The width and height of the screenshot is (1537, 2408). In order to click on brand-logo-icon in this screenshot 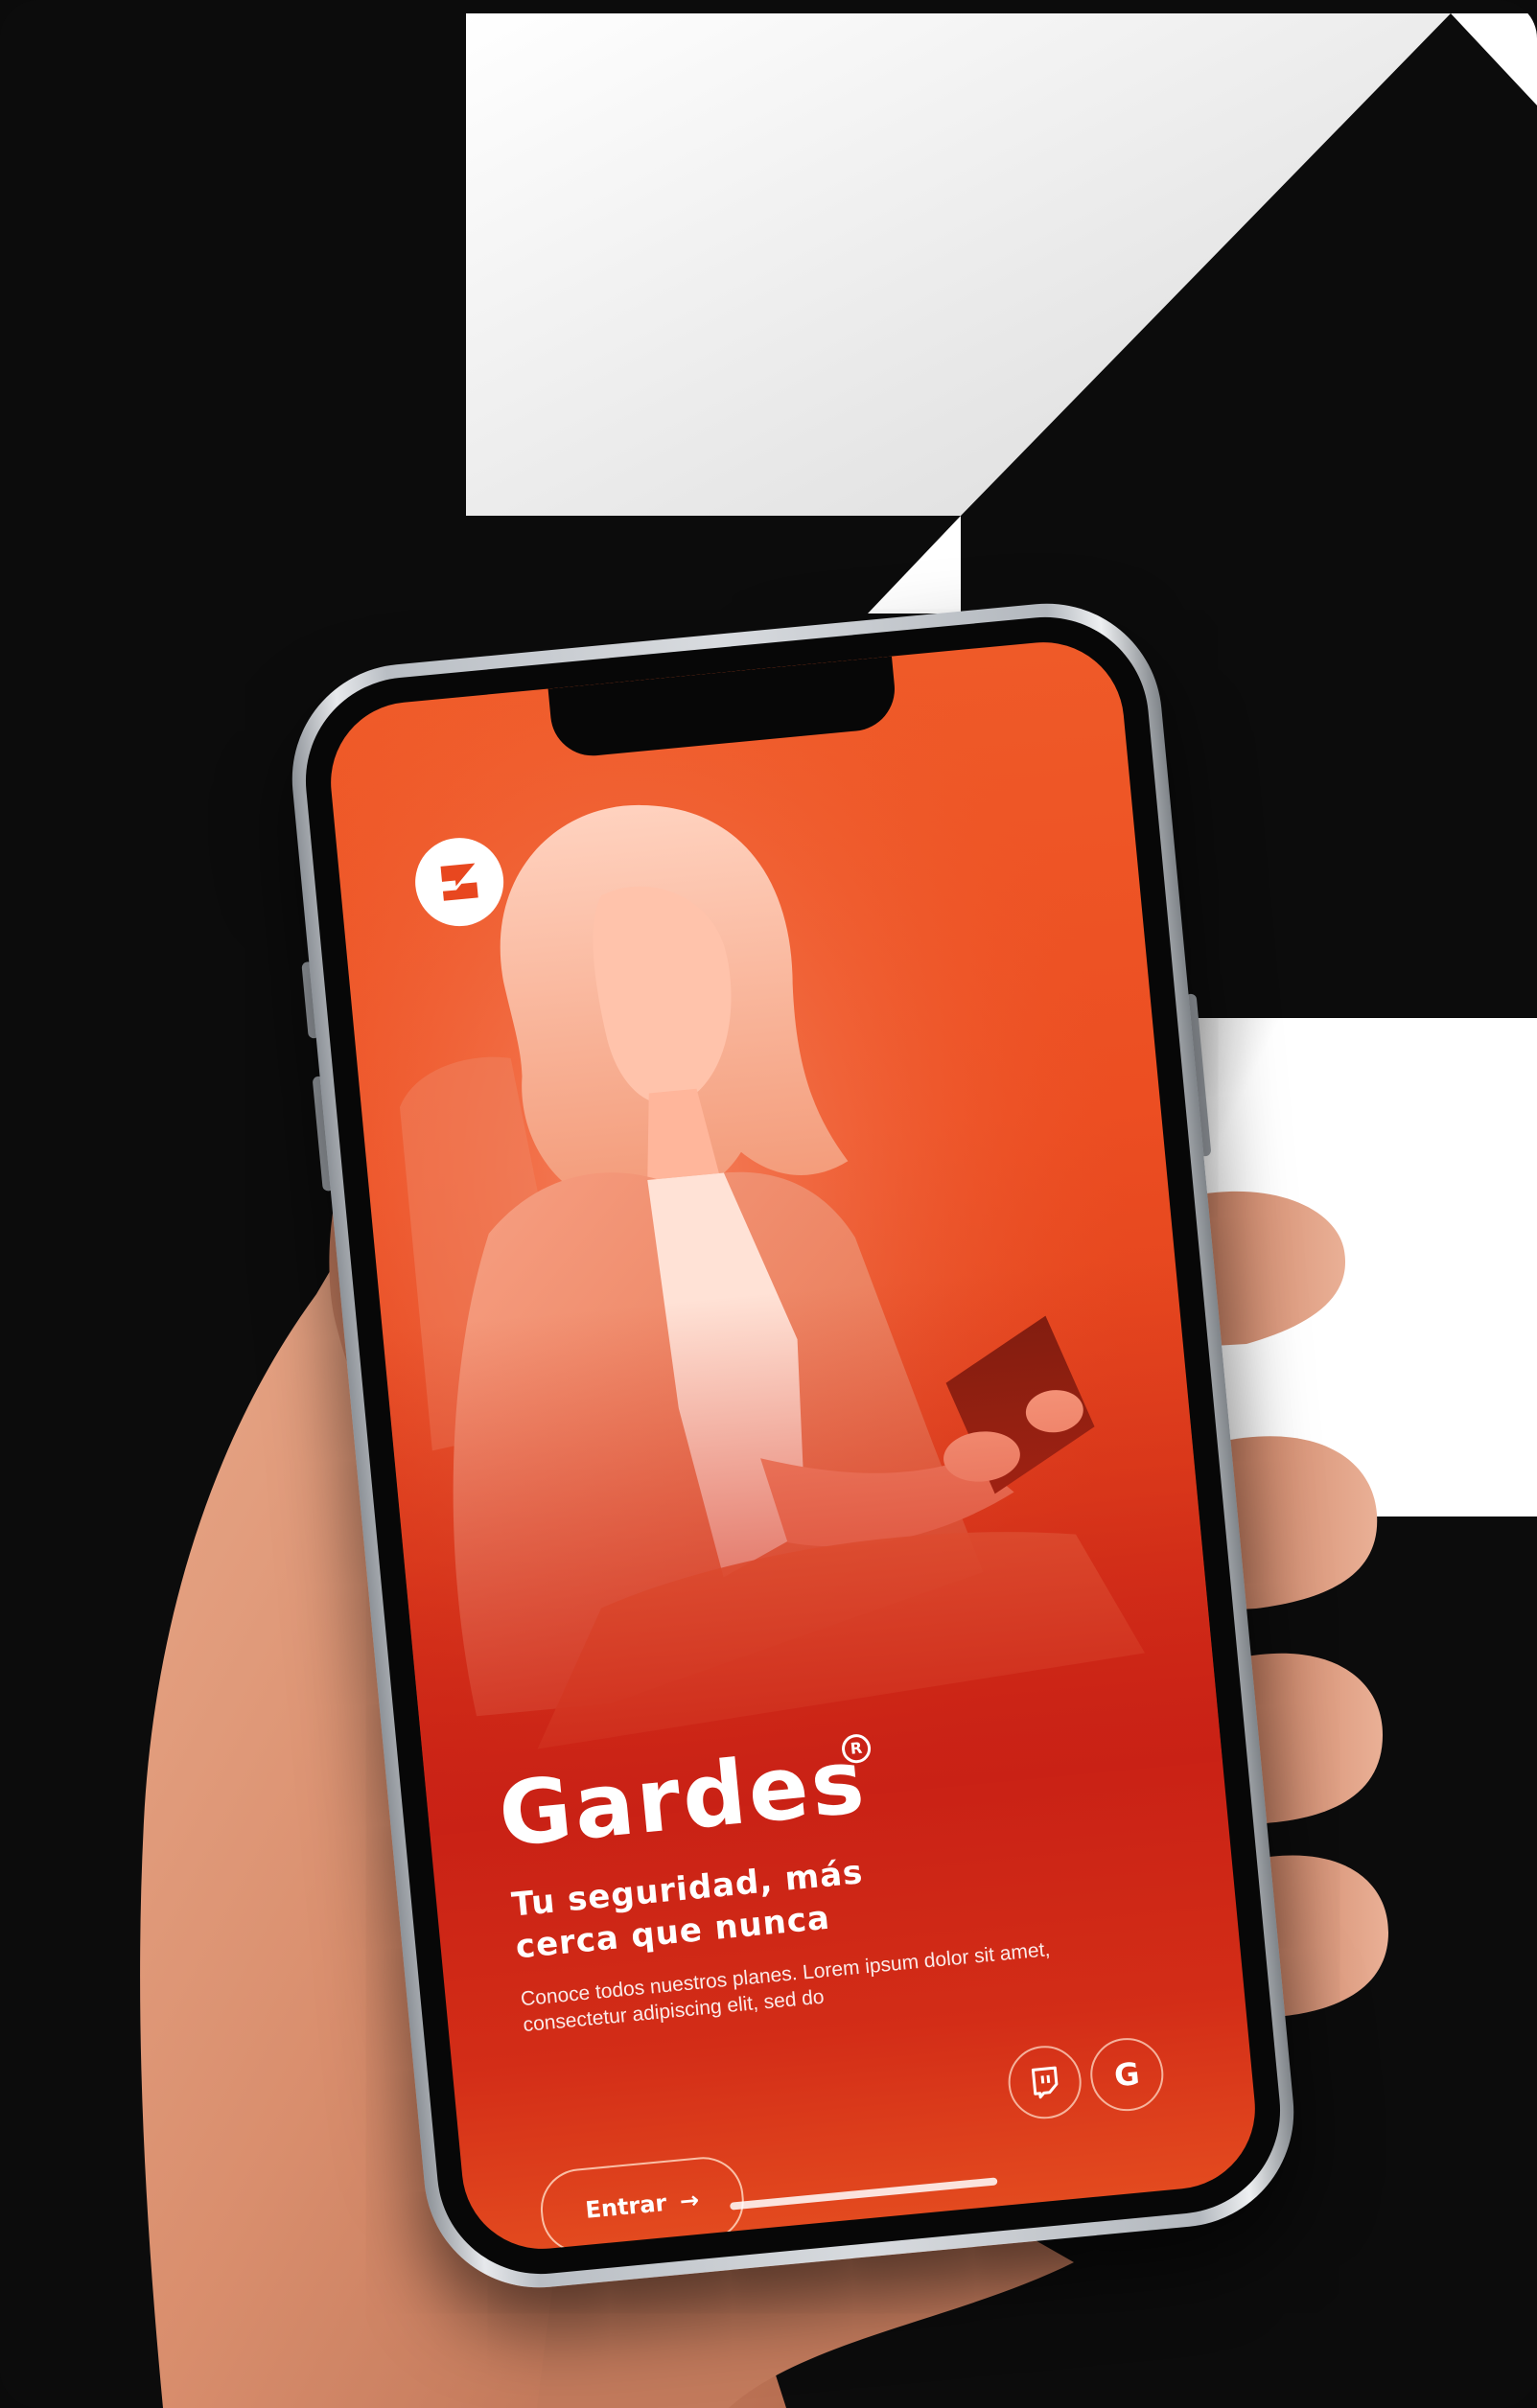, I will do `click(459, 882)`.